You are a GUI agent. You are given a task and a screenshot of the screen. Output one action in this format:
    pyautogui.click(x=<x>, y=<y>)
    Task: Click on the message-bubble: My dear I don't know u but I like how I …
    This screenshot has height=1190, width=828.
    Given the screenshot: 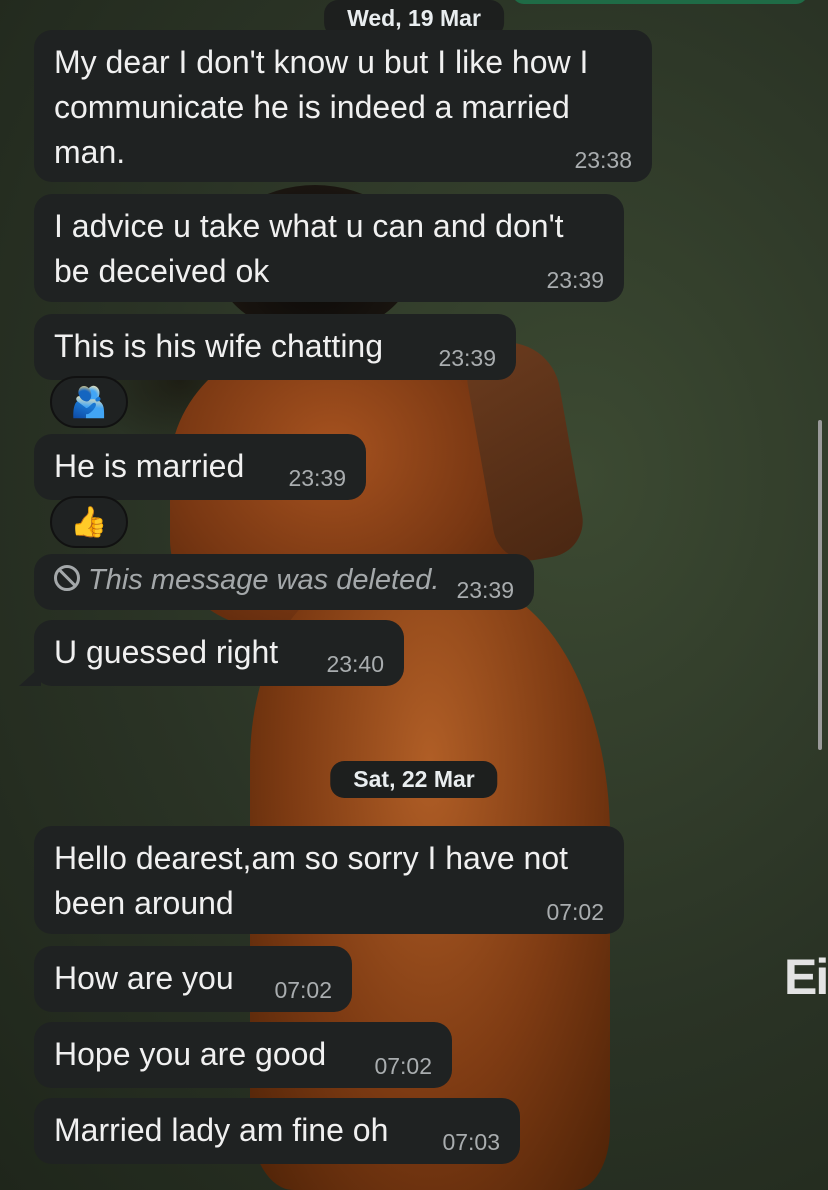 What is the action you would take?
    pyautogui.click(x=343, y=106)
    